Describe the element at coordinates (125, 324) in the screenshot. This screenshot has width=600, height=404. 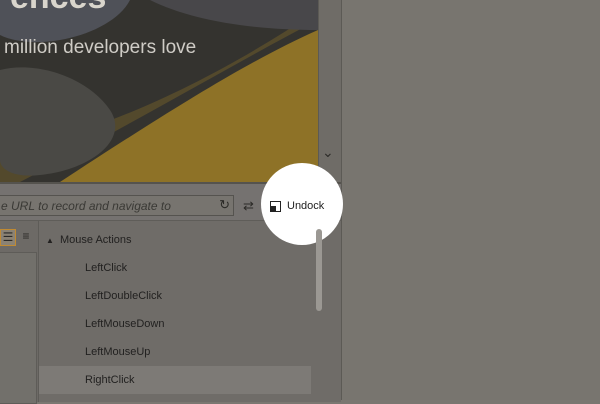
I see `tree-item: LeftMouseDown` at that location.